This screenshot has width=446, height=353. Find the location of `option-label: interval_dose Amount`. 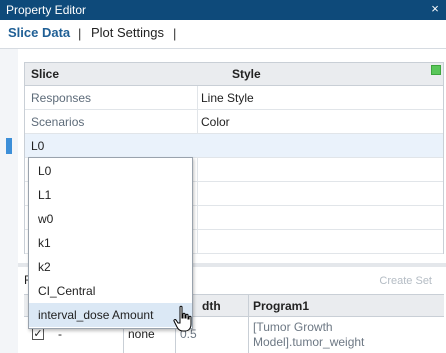

option-label: interval_dose Amount is located at coordinates (96, 315).